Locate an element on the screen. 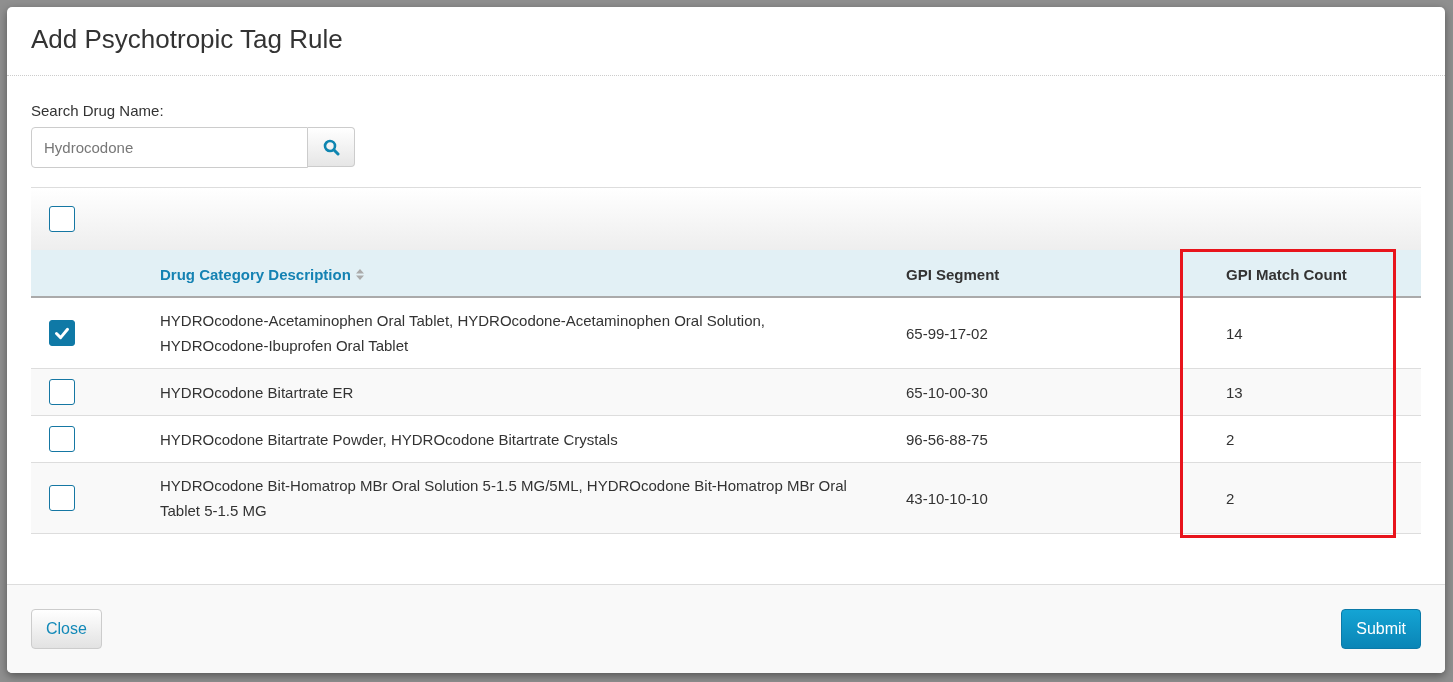 This screenshot has width=1453, height=682. table-cell-text: HYDROcodone Bitartrate ER is located at coordinates (257, 392).